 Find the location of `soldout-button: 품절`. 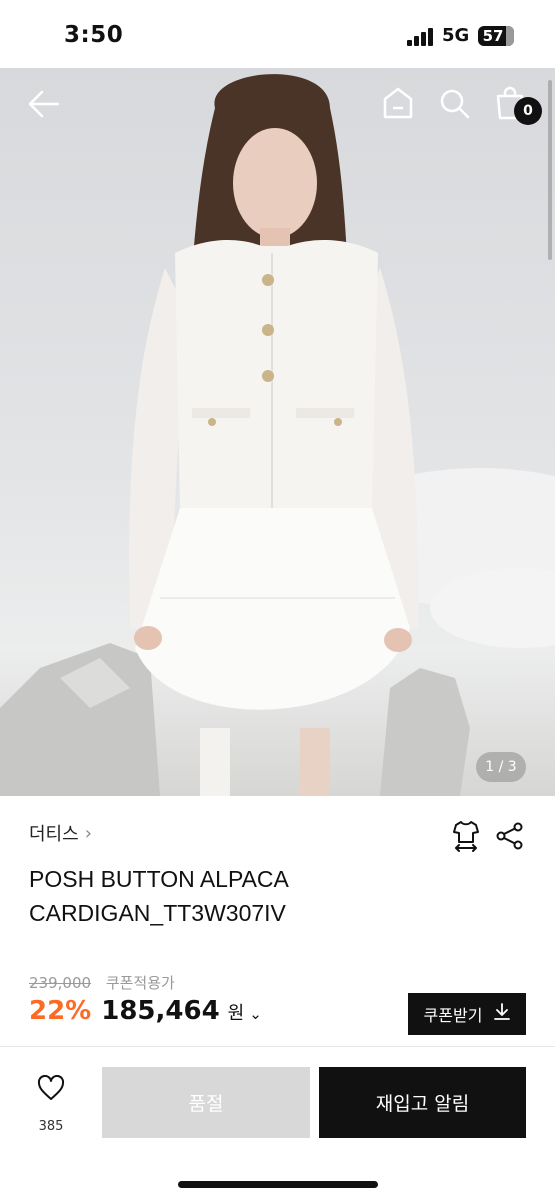

soldout-button: 품절 is located at coordinates (206, 1102).